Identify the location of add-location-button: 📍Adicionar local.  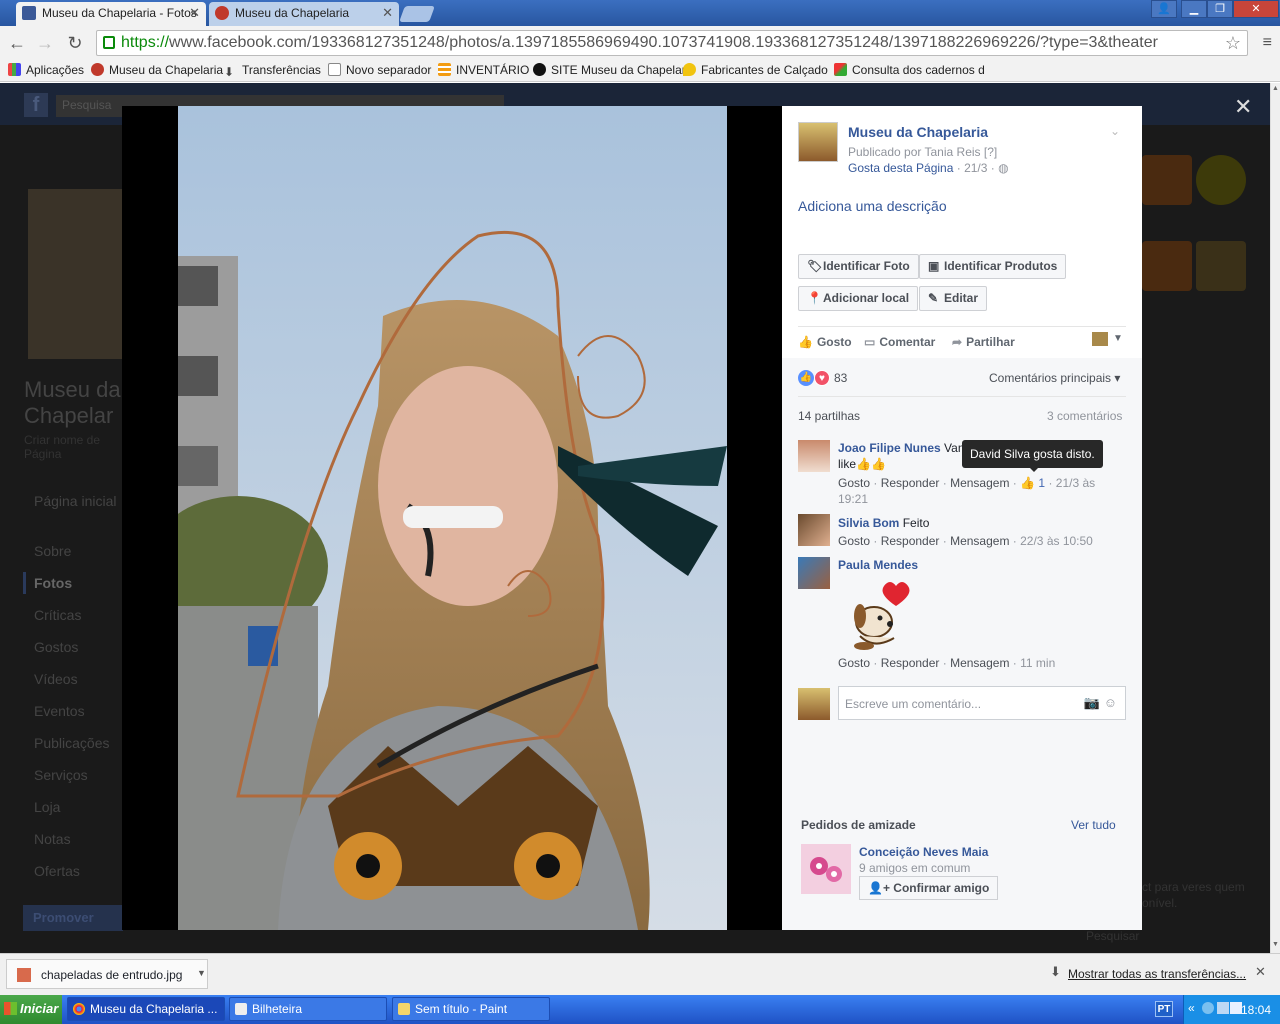
(858, 298).